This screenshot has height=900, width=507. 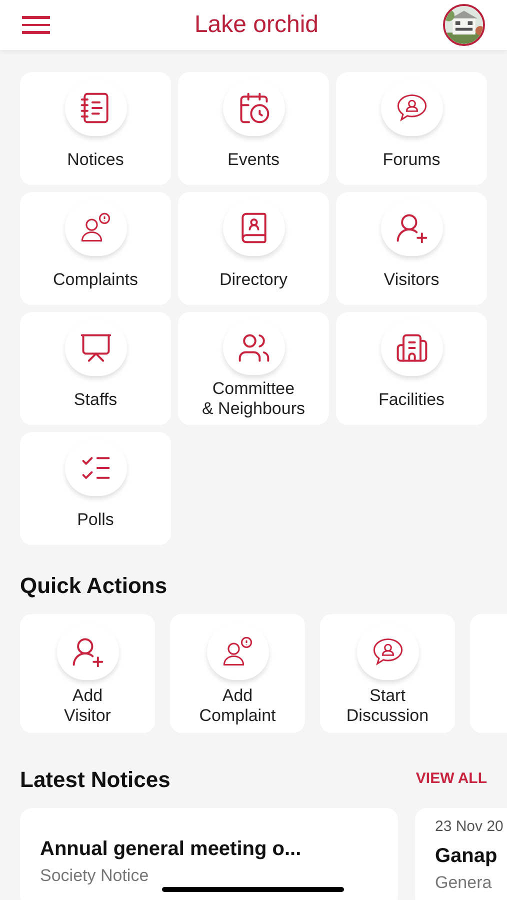 I want to click on module-tile: Polls, so click(x=95, y=488).